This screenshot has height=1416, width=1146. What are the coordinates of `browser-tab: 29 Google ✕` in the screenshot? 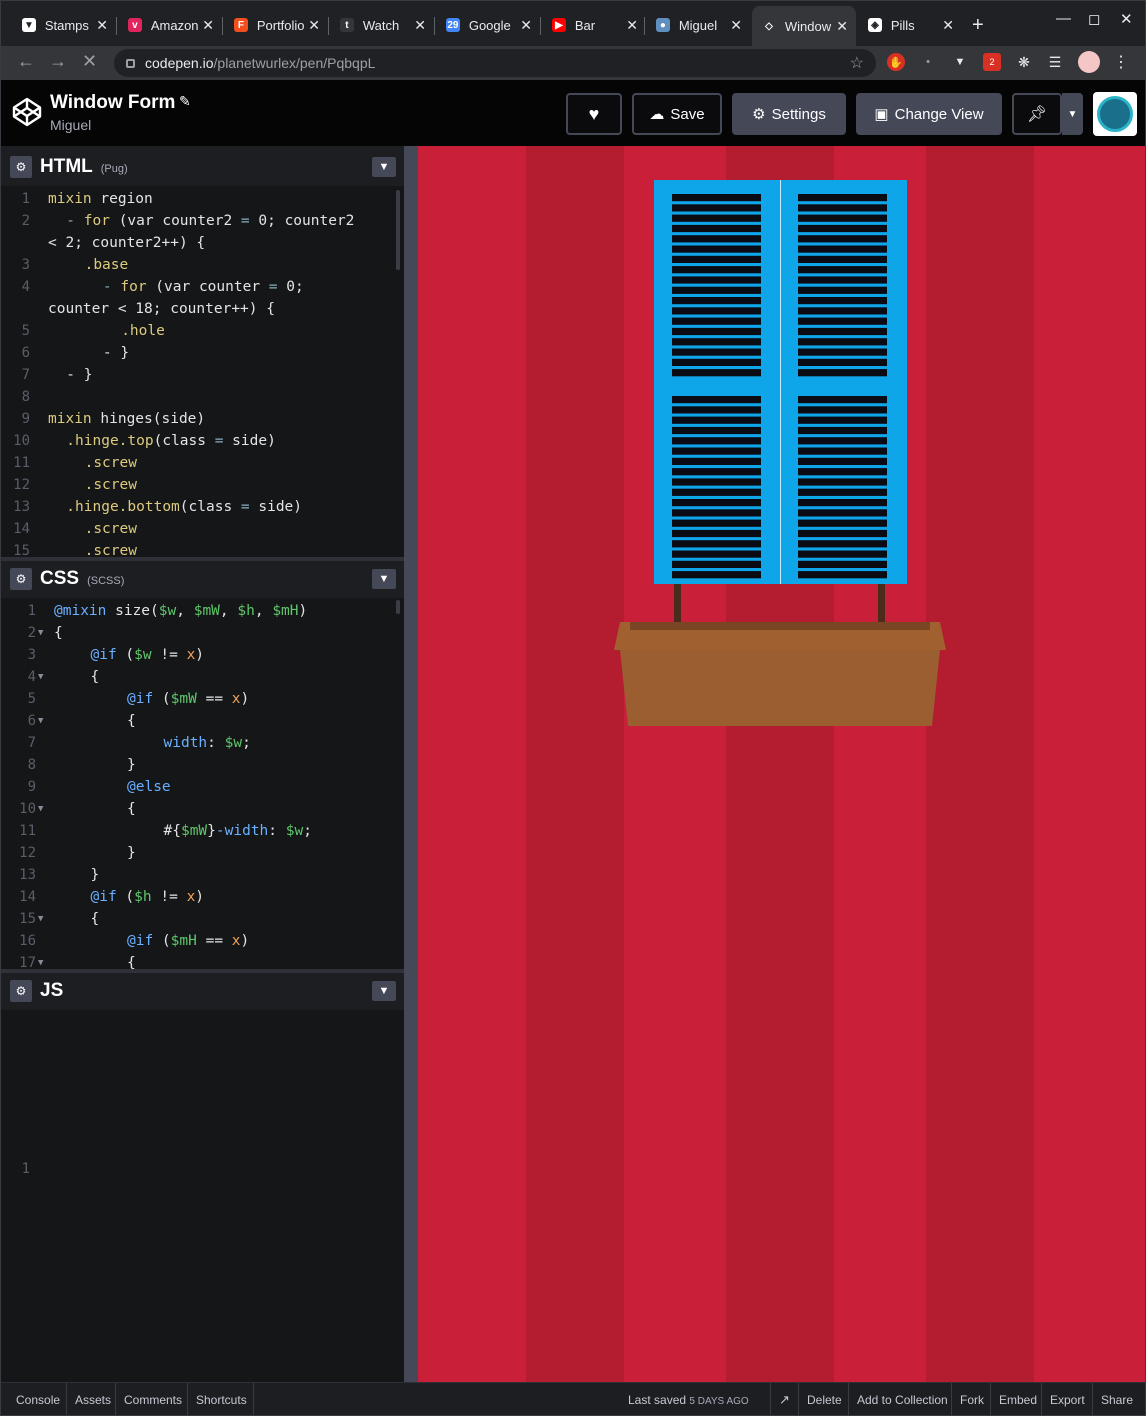 It's located at (488, 25).